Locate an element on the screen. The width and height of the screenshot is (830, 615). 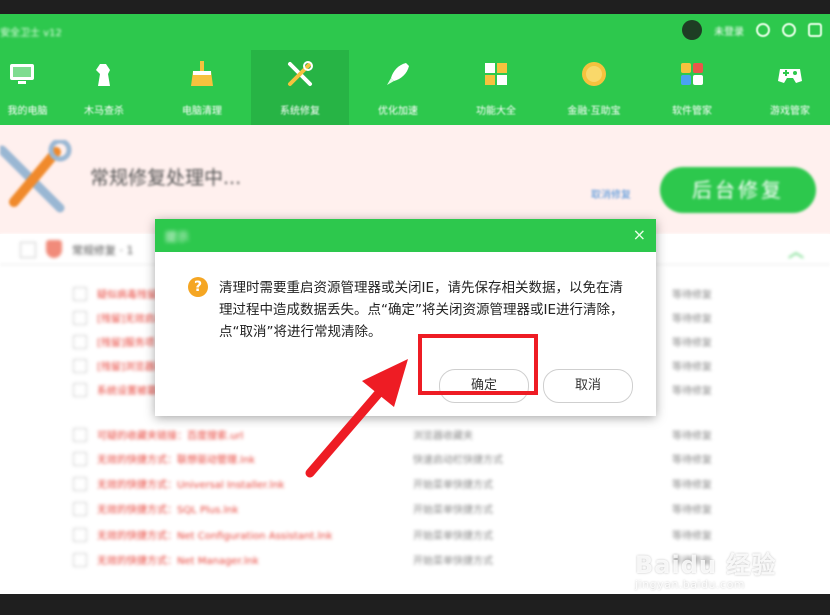
avatar is located at coordinates (692, 30).